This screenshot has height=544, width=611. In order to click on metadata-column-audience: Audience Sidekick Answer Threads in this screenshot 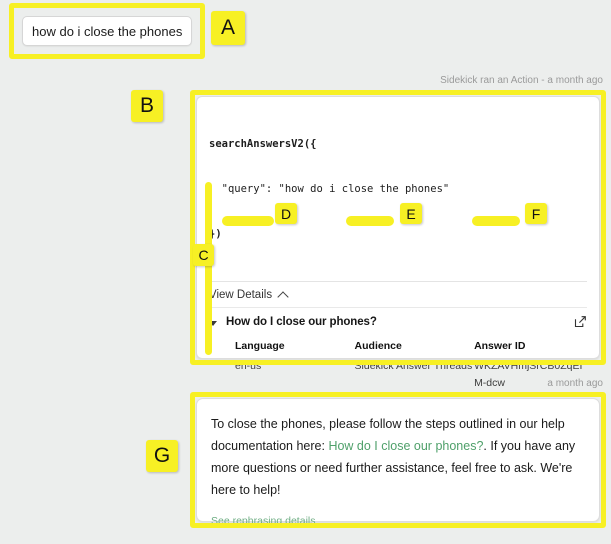, I will do `click(415, 364)`.